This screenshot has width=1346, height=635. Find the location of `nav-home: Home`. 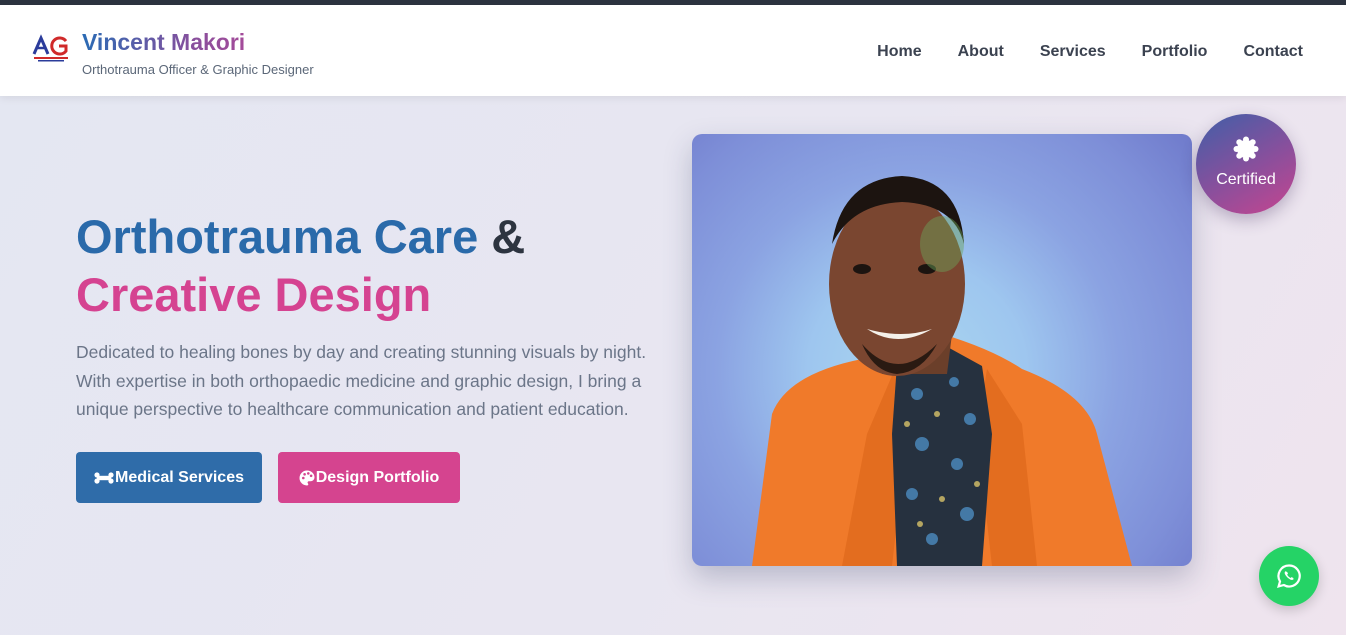

nav-home: Home is located at coordinates (899, 52).